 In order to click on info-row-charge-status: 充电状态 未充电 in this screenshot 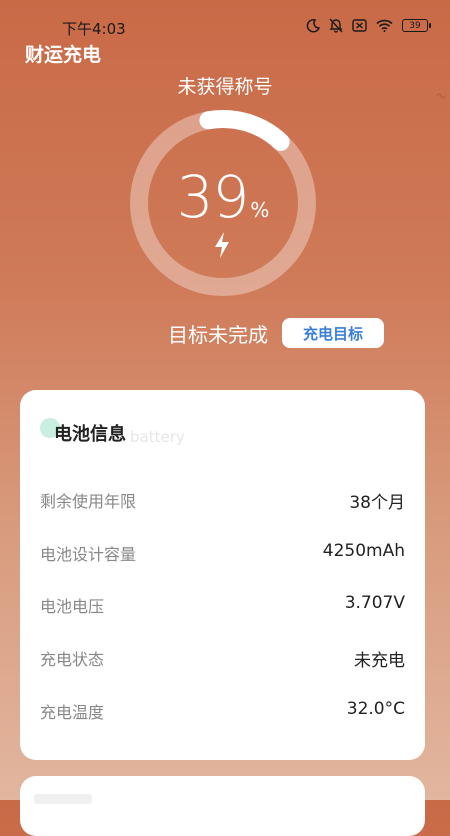, I will do `click(222, 655)`.